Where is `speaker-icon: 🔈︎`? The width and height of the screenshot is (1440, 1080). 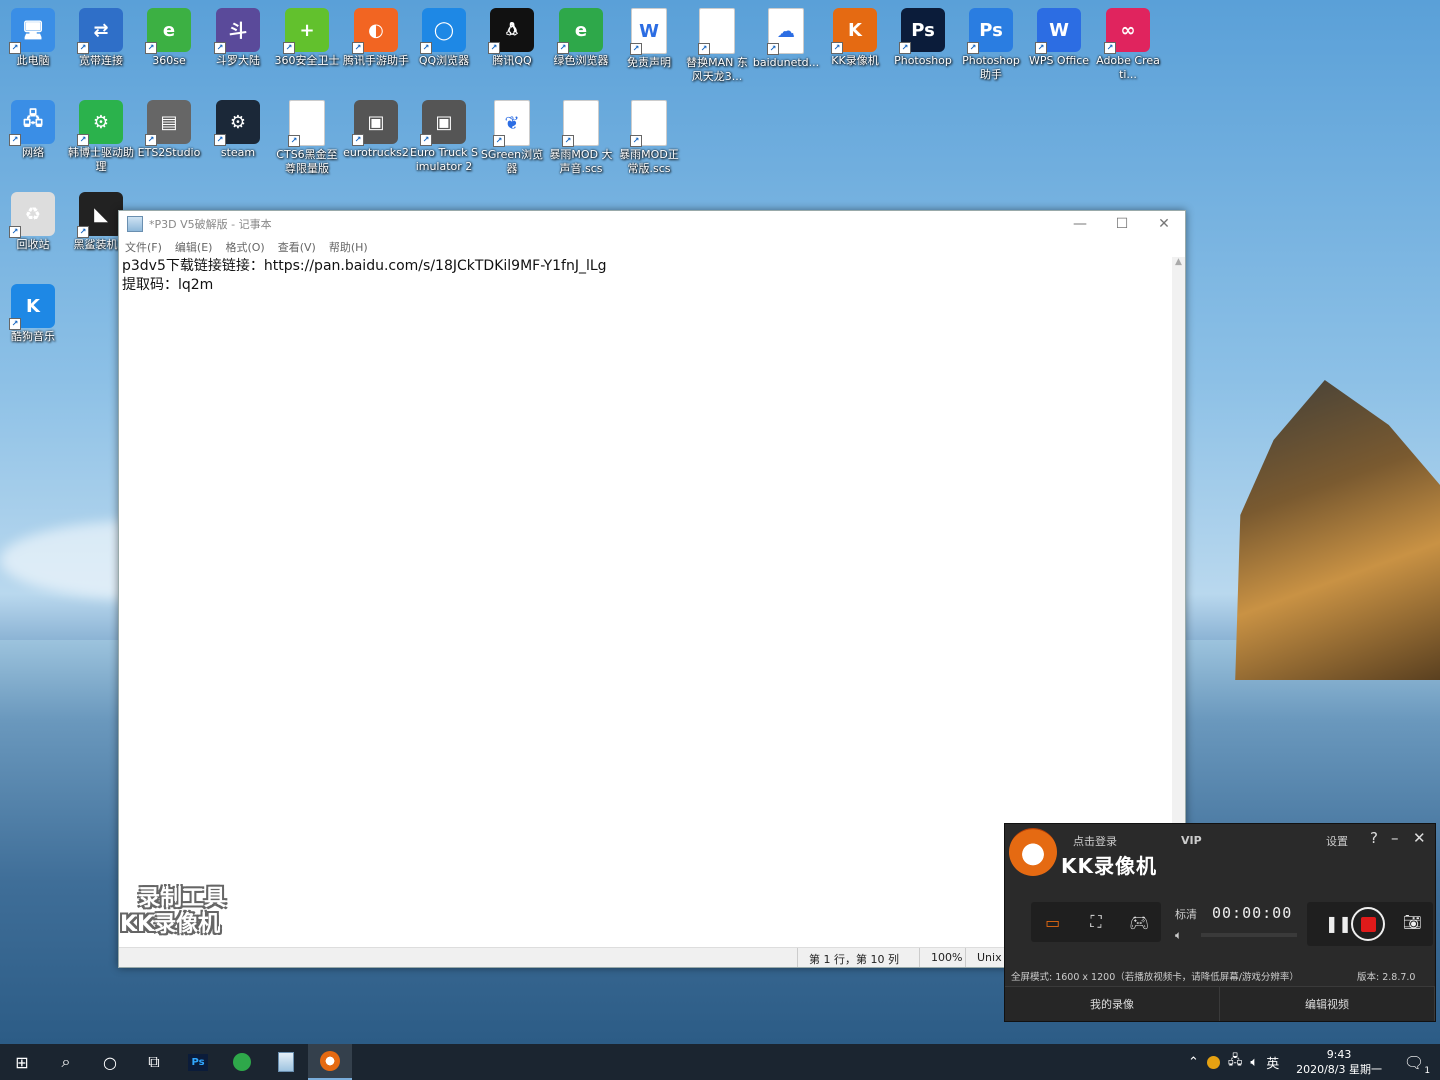
speaker-icon: 🔈︎ is located at coordinates (1254, 1062).